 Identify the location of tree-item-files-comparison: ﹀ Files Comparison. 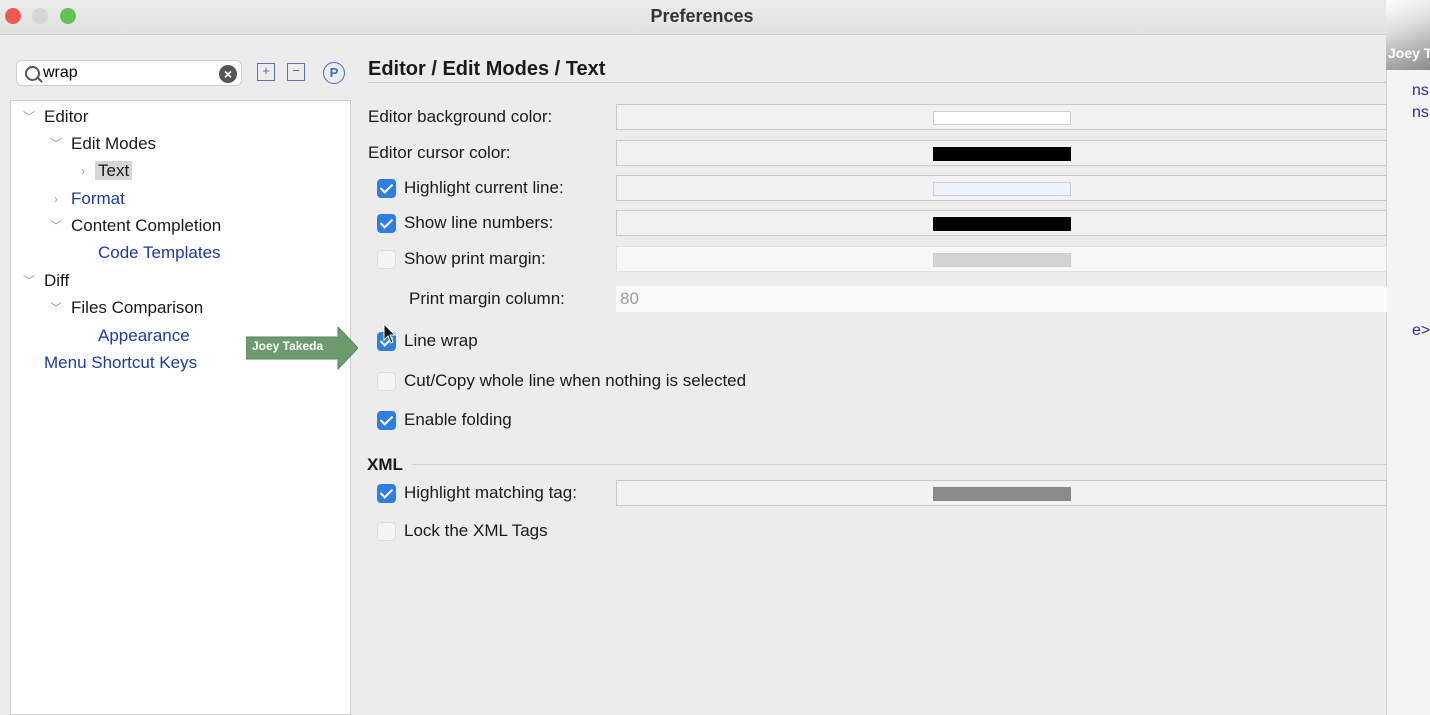
(126, 308).